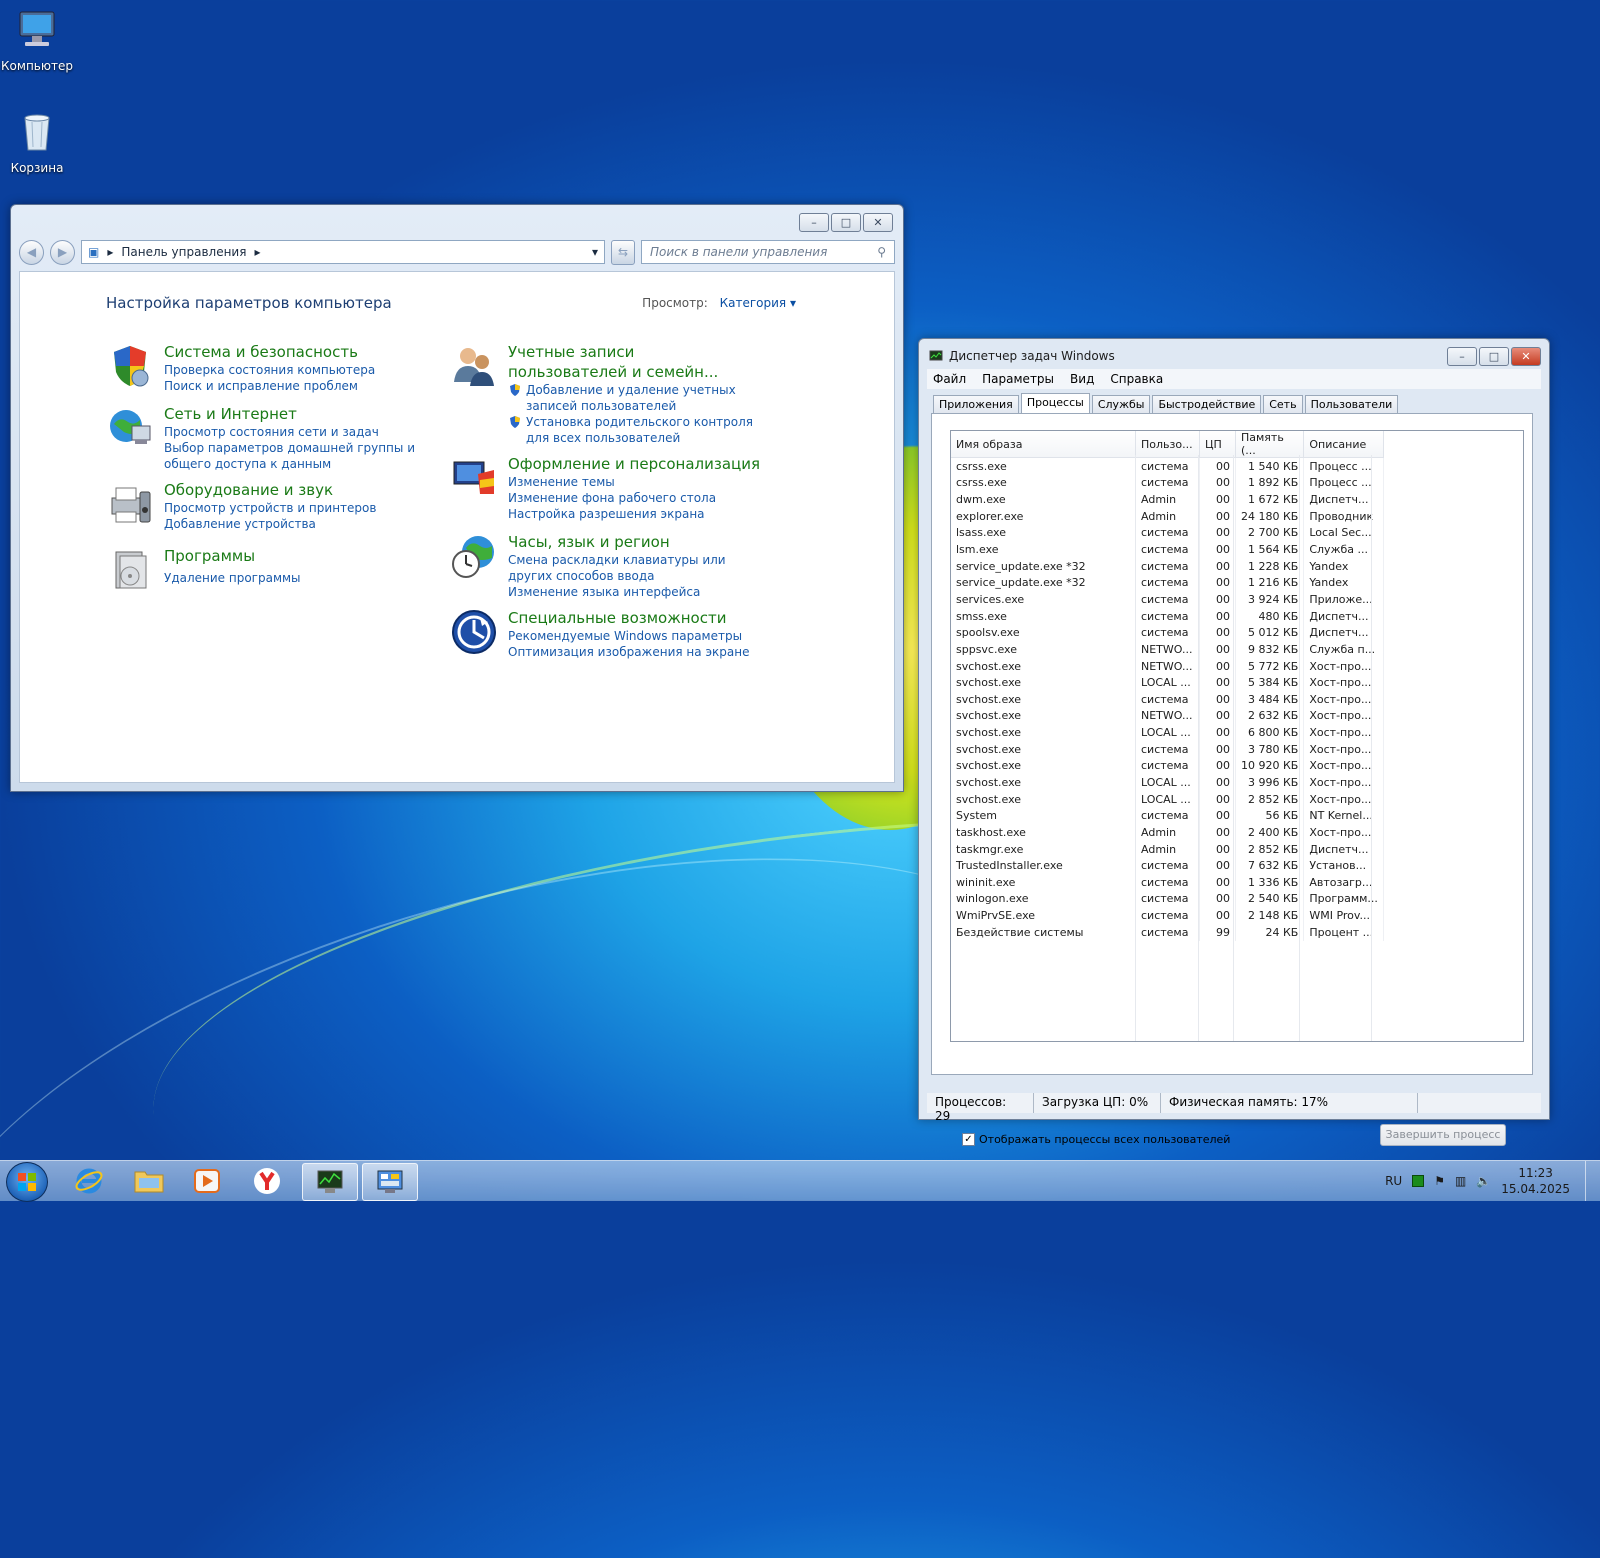  Describe the element at coordinates (299, 414) in the screenshot. I see `category-title: Сеть и Интернет` at that location.